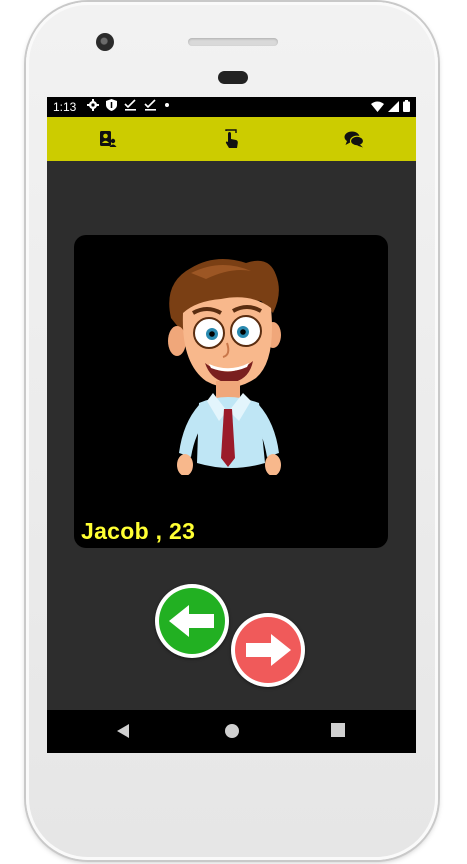  I want to click on system-nav-bar, so click(231, 731).